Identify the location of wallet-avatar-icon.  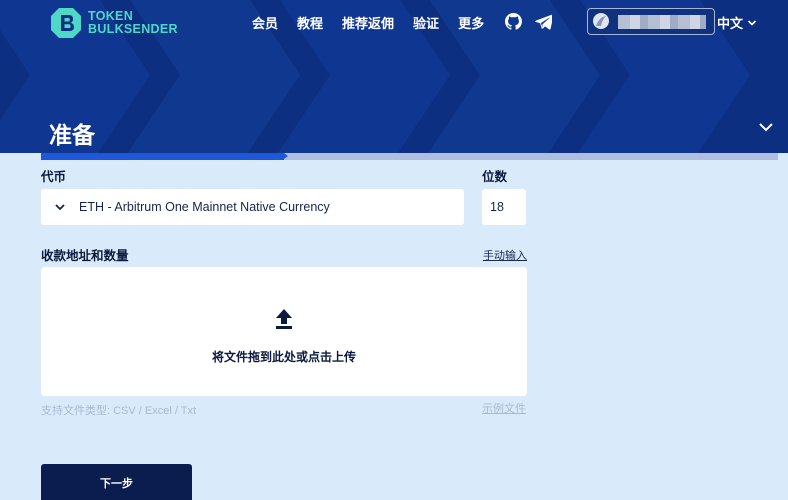
(601, 21).